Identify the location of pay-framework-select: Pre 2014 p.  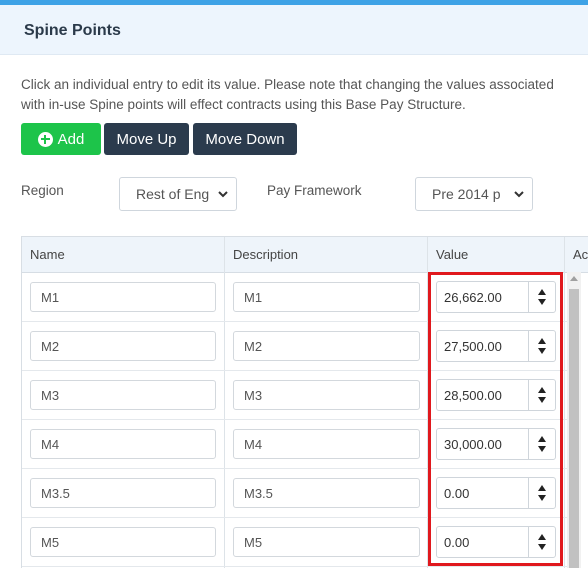
(474, 194).